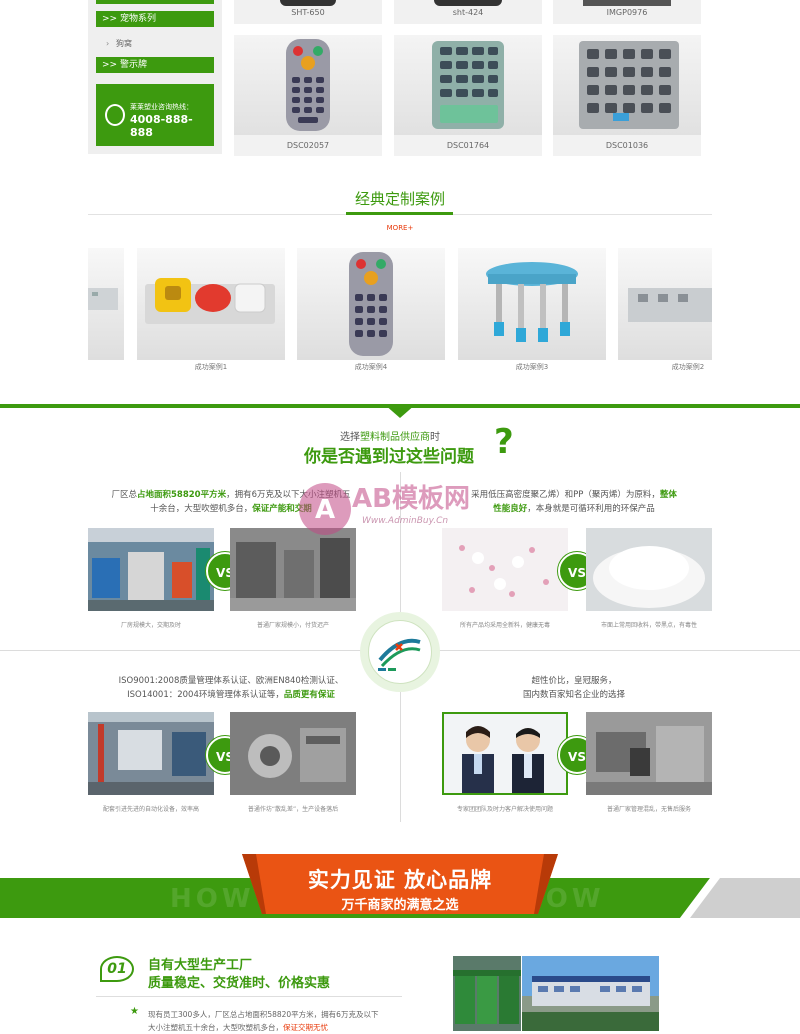 Image resolution: width=800 pixels, height=1034 pixels. What do you see at coordinates (106, 304) in the screenshot?
I see `case-image-partial` at bounding box center [106, 304].